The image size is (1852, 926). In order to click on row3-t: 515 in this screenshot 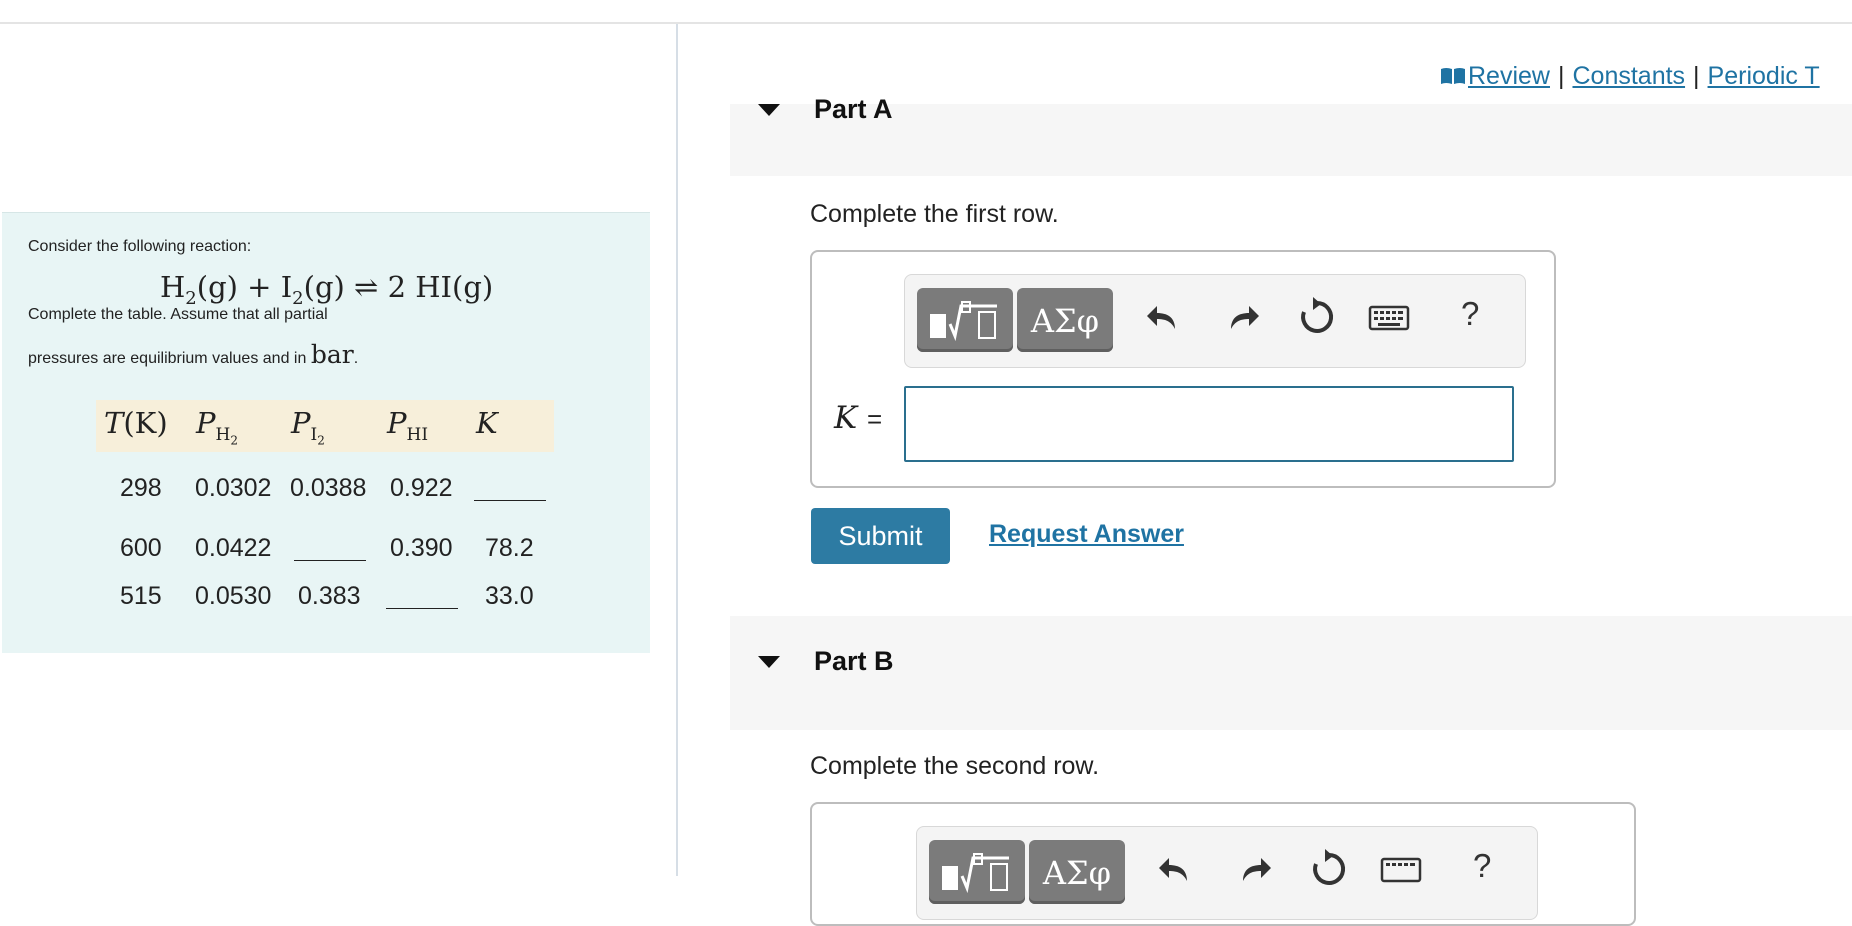, I will do `click(141, 596)`.